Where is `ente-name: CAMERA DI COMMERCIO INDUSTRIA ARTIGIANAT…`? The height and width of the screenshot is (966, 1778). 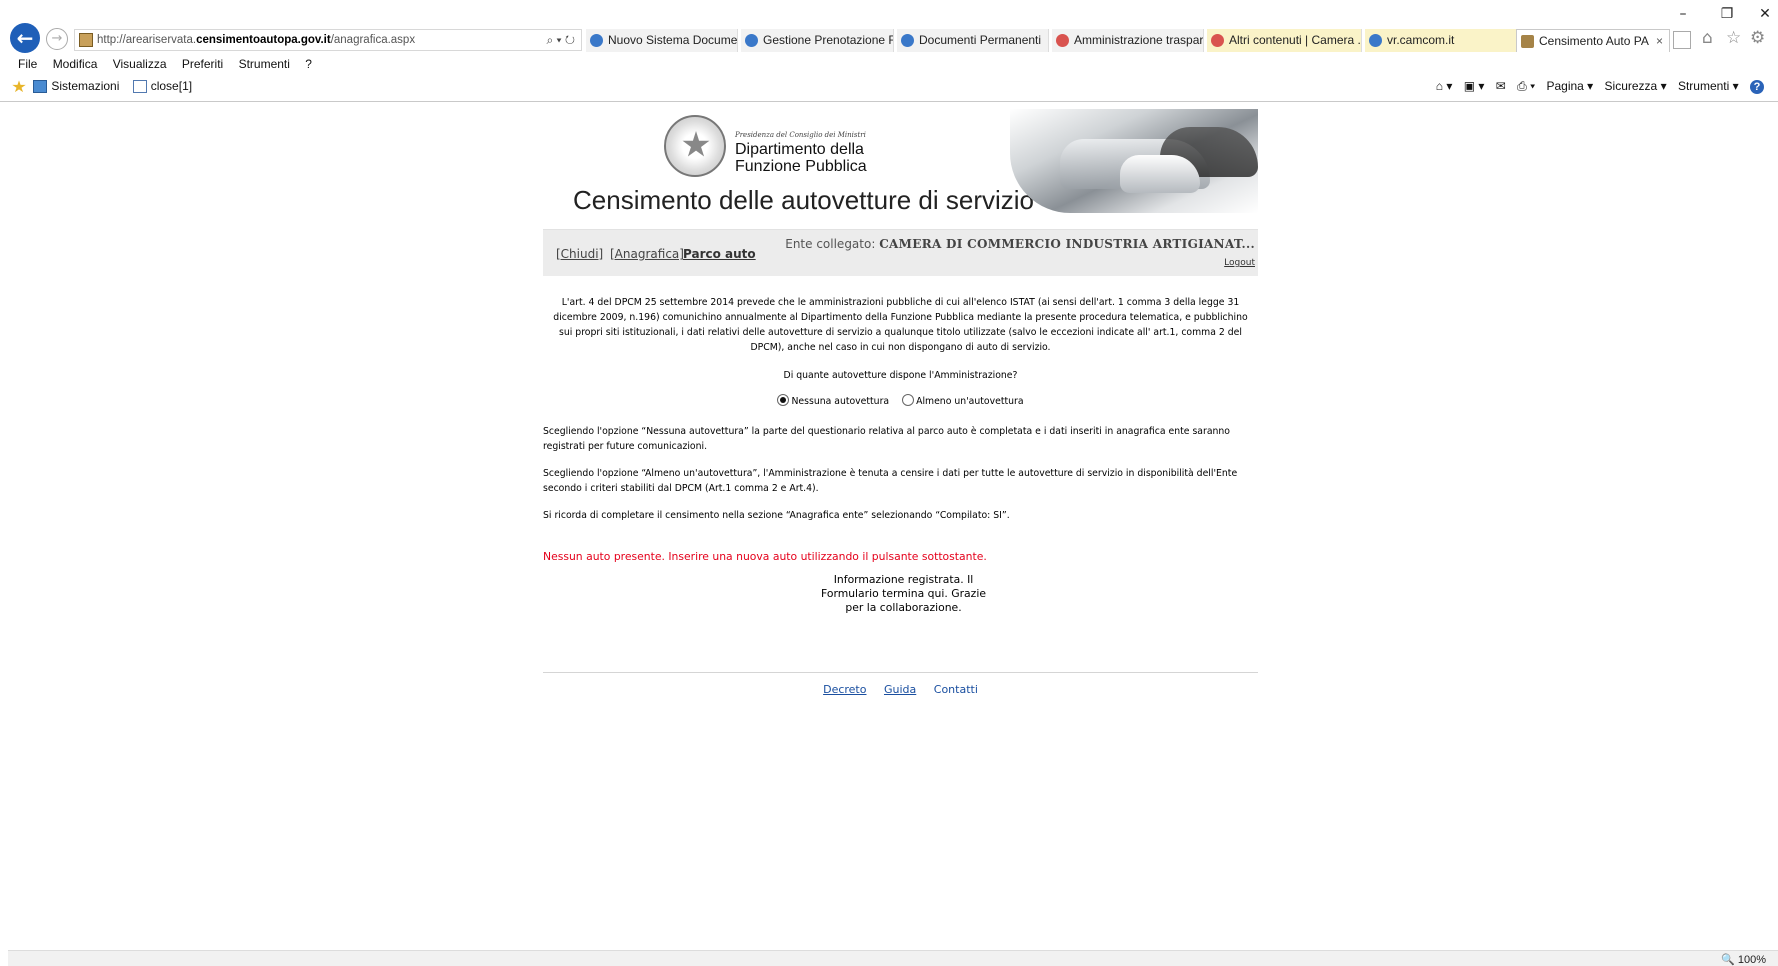 ente-name: CAMERA DI COMMERCIO INDUSTRIA ARTIGIANAT… is located at coordinates (1067, 244).